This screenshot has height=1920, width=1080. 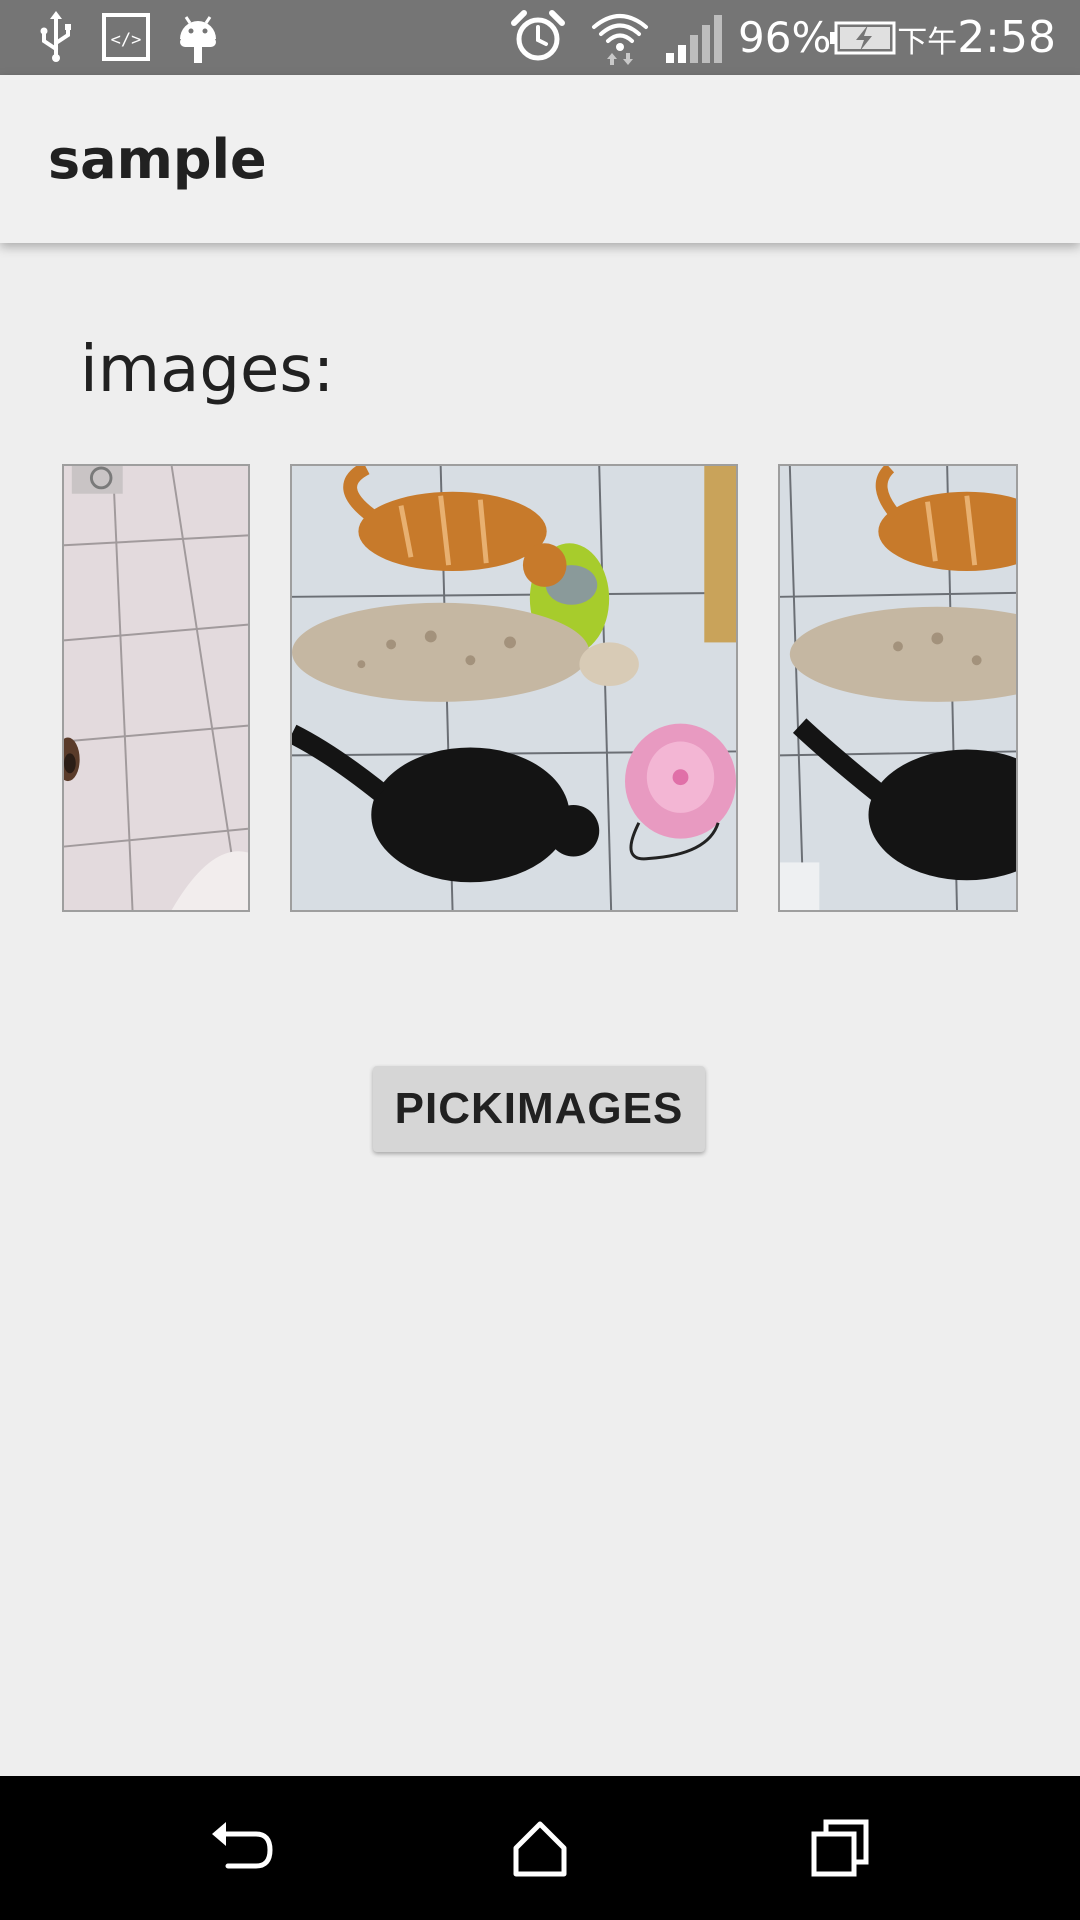 I want to click on dev-icon: </>, so click(x=126, y=37).